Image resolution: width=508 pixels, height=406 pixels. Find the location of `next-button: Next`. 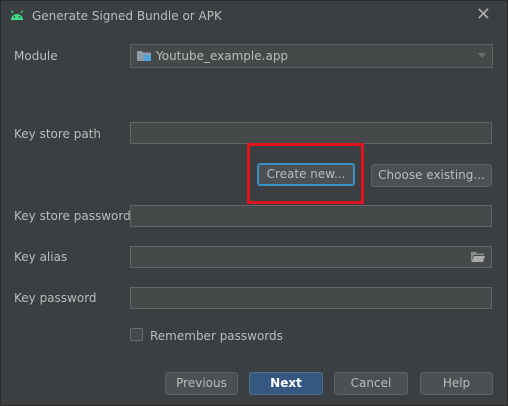

next-button: Next is located at coordinates (286, 383).